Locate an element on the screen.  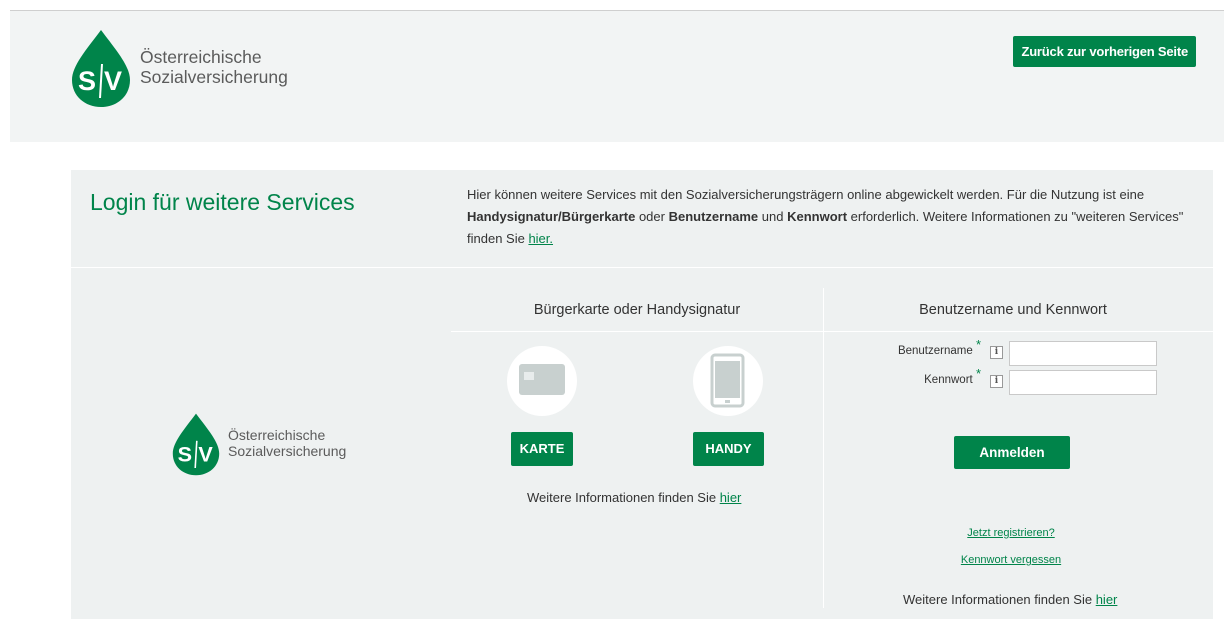
card-icon is located at coordinates (542, 379).